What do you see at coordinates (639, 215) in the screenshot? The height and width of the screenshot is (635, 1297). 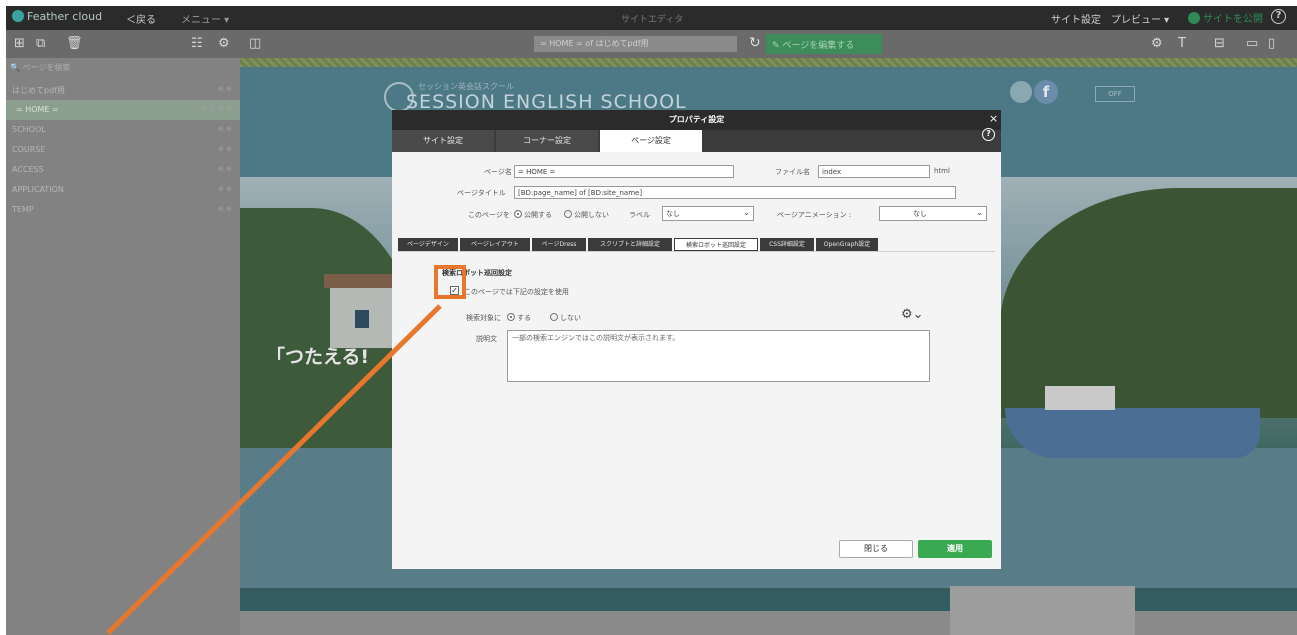 I see `label-label: ラベル` at bounding box center [639, 215].